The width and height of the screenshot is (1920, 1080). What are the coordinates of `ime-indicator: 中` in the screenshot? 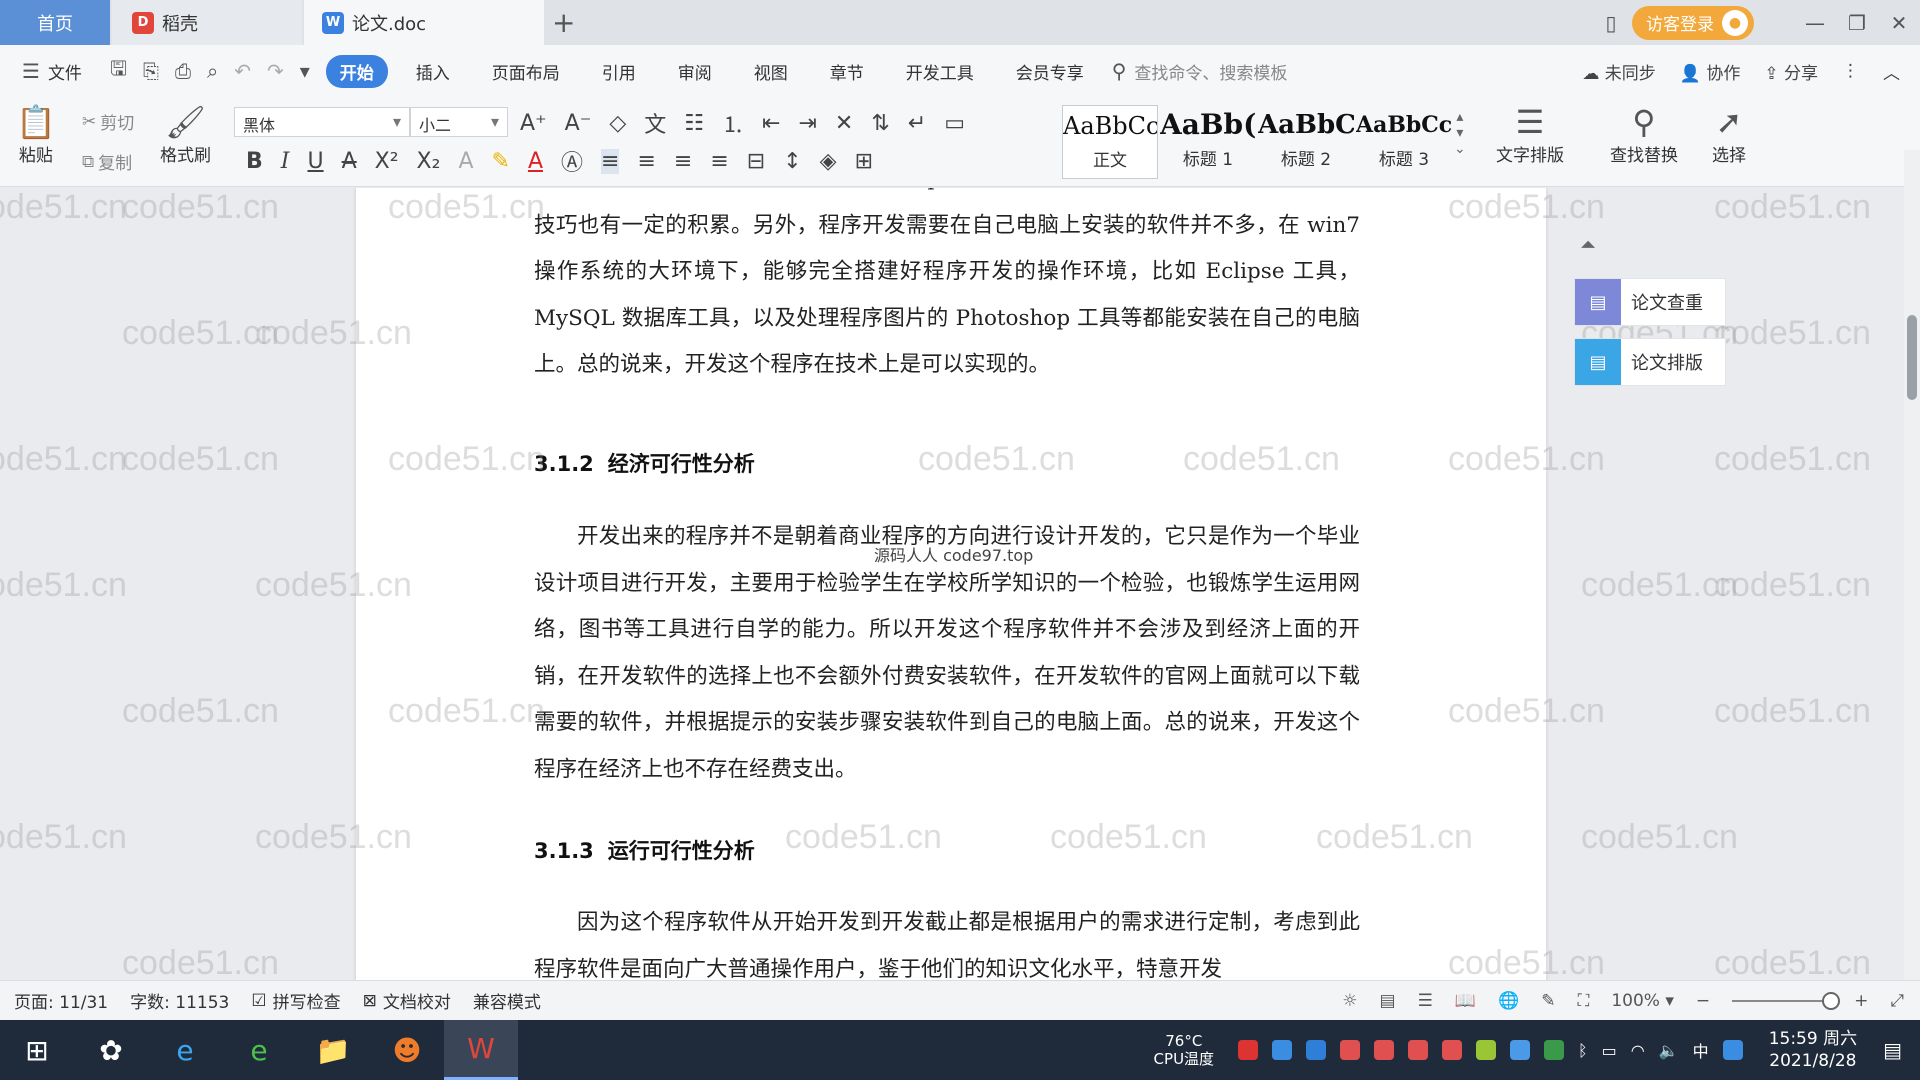 It's located at (1701, 1050).